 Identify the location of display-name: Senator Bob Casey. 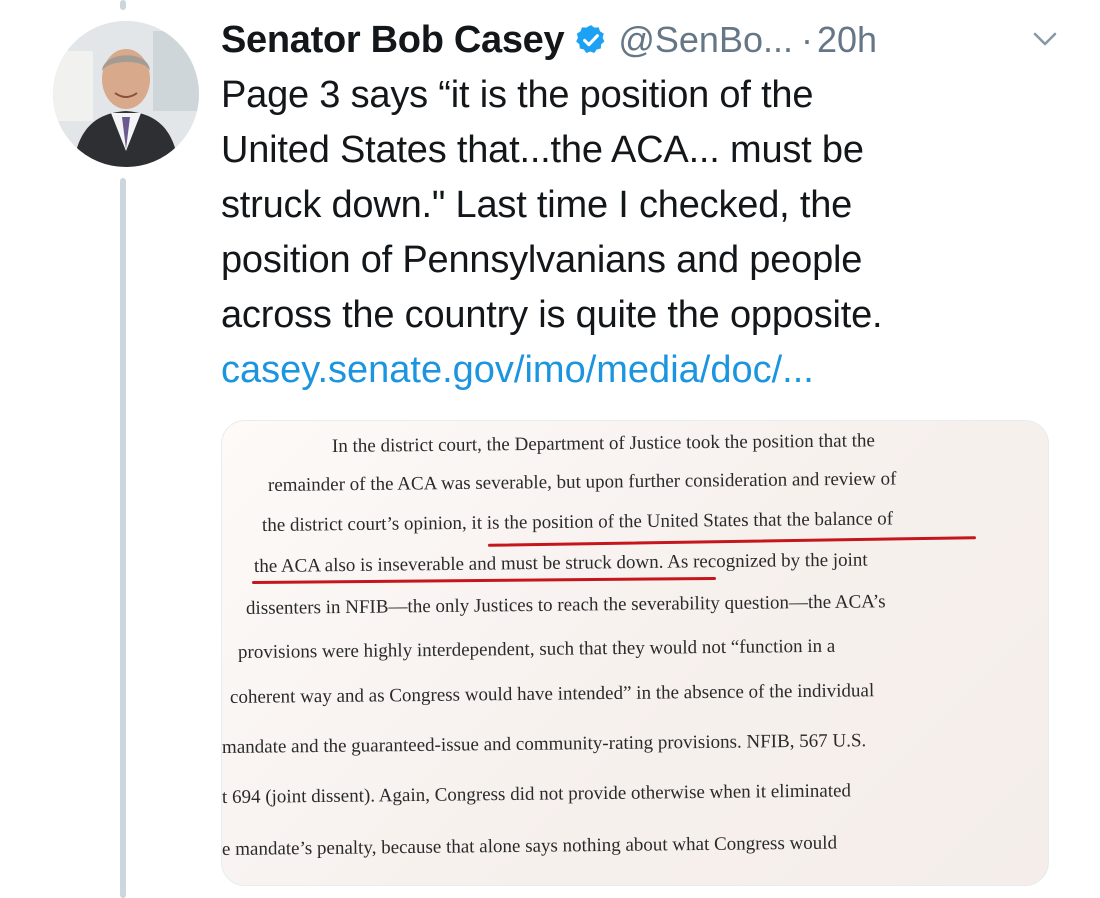
(393, 40).